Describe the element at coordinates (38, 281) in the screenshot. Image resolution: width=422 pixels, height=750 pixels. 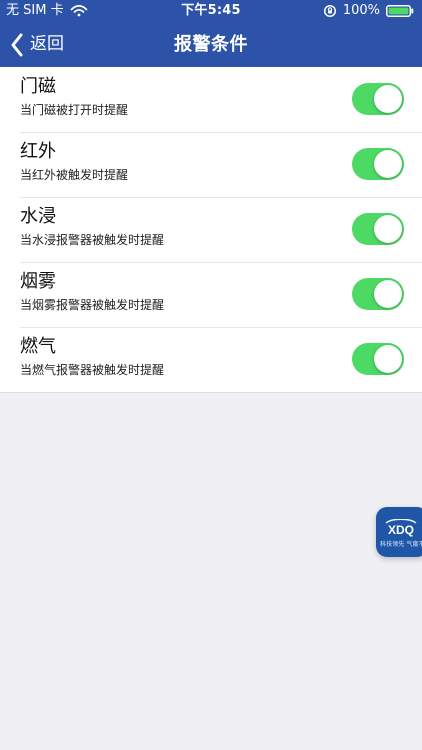
I see `item-title: 烟雾` at that location.